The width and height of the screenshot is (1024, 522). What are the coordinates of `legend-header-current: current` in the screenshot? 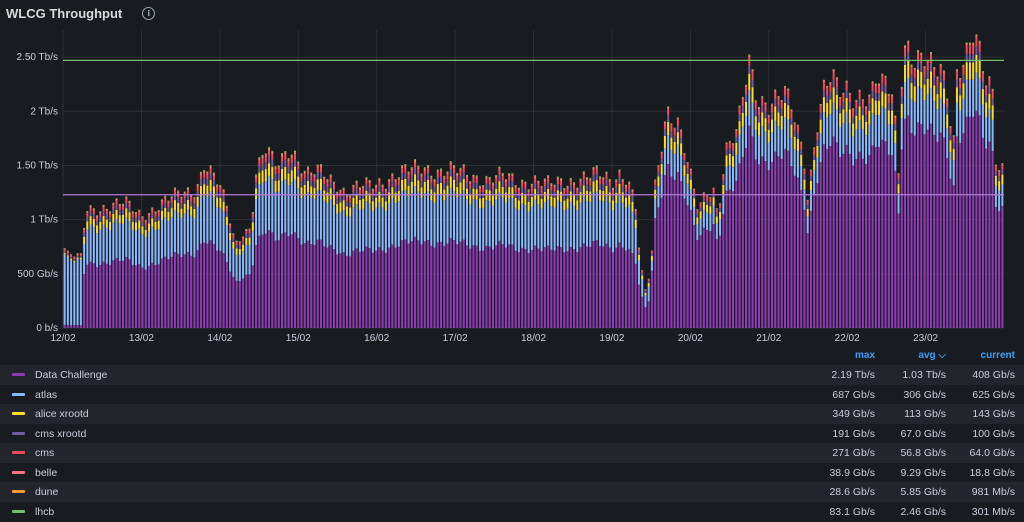 It's located at (998, 355).